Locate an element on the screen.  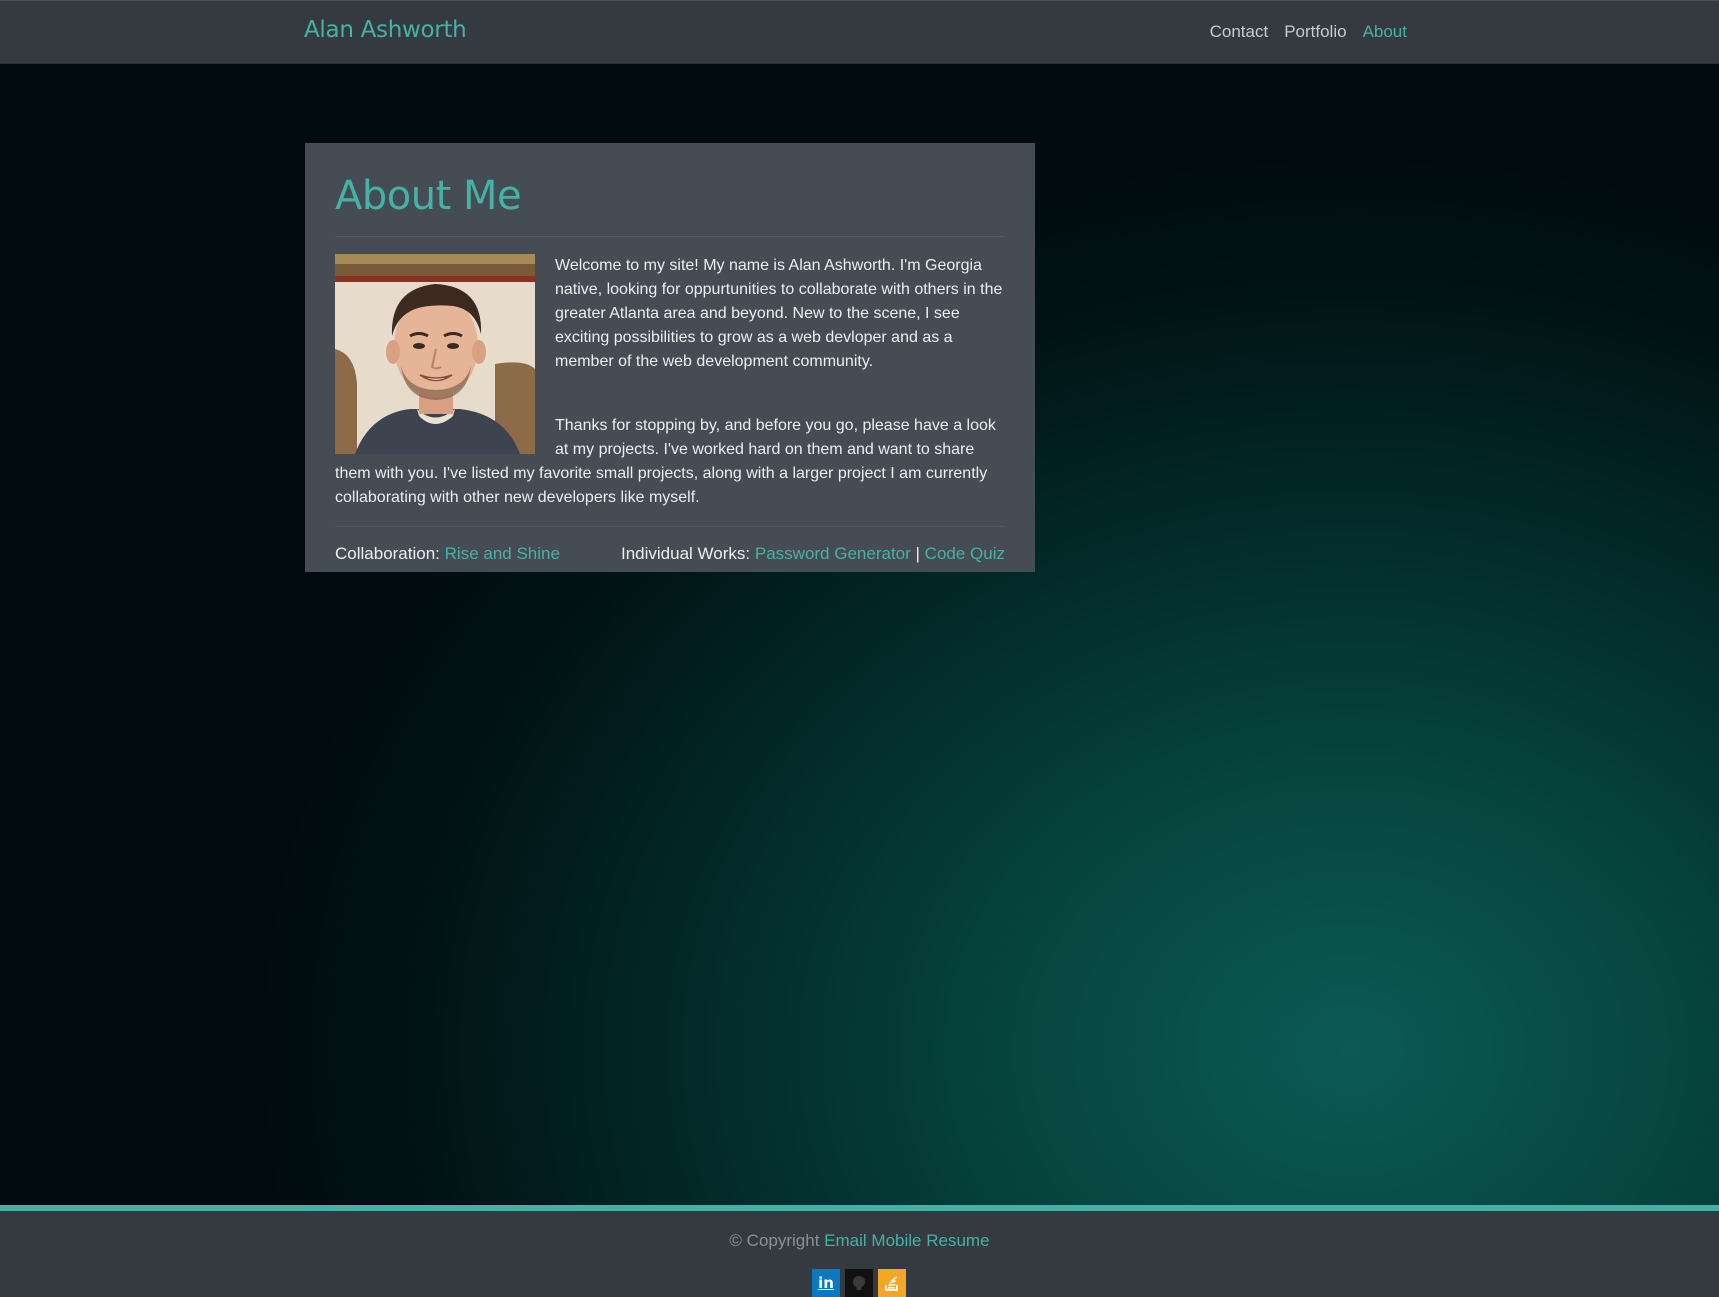
code-quiz-link: Code Quiz is located at coordinates (965, 553).